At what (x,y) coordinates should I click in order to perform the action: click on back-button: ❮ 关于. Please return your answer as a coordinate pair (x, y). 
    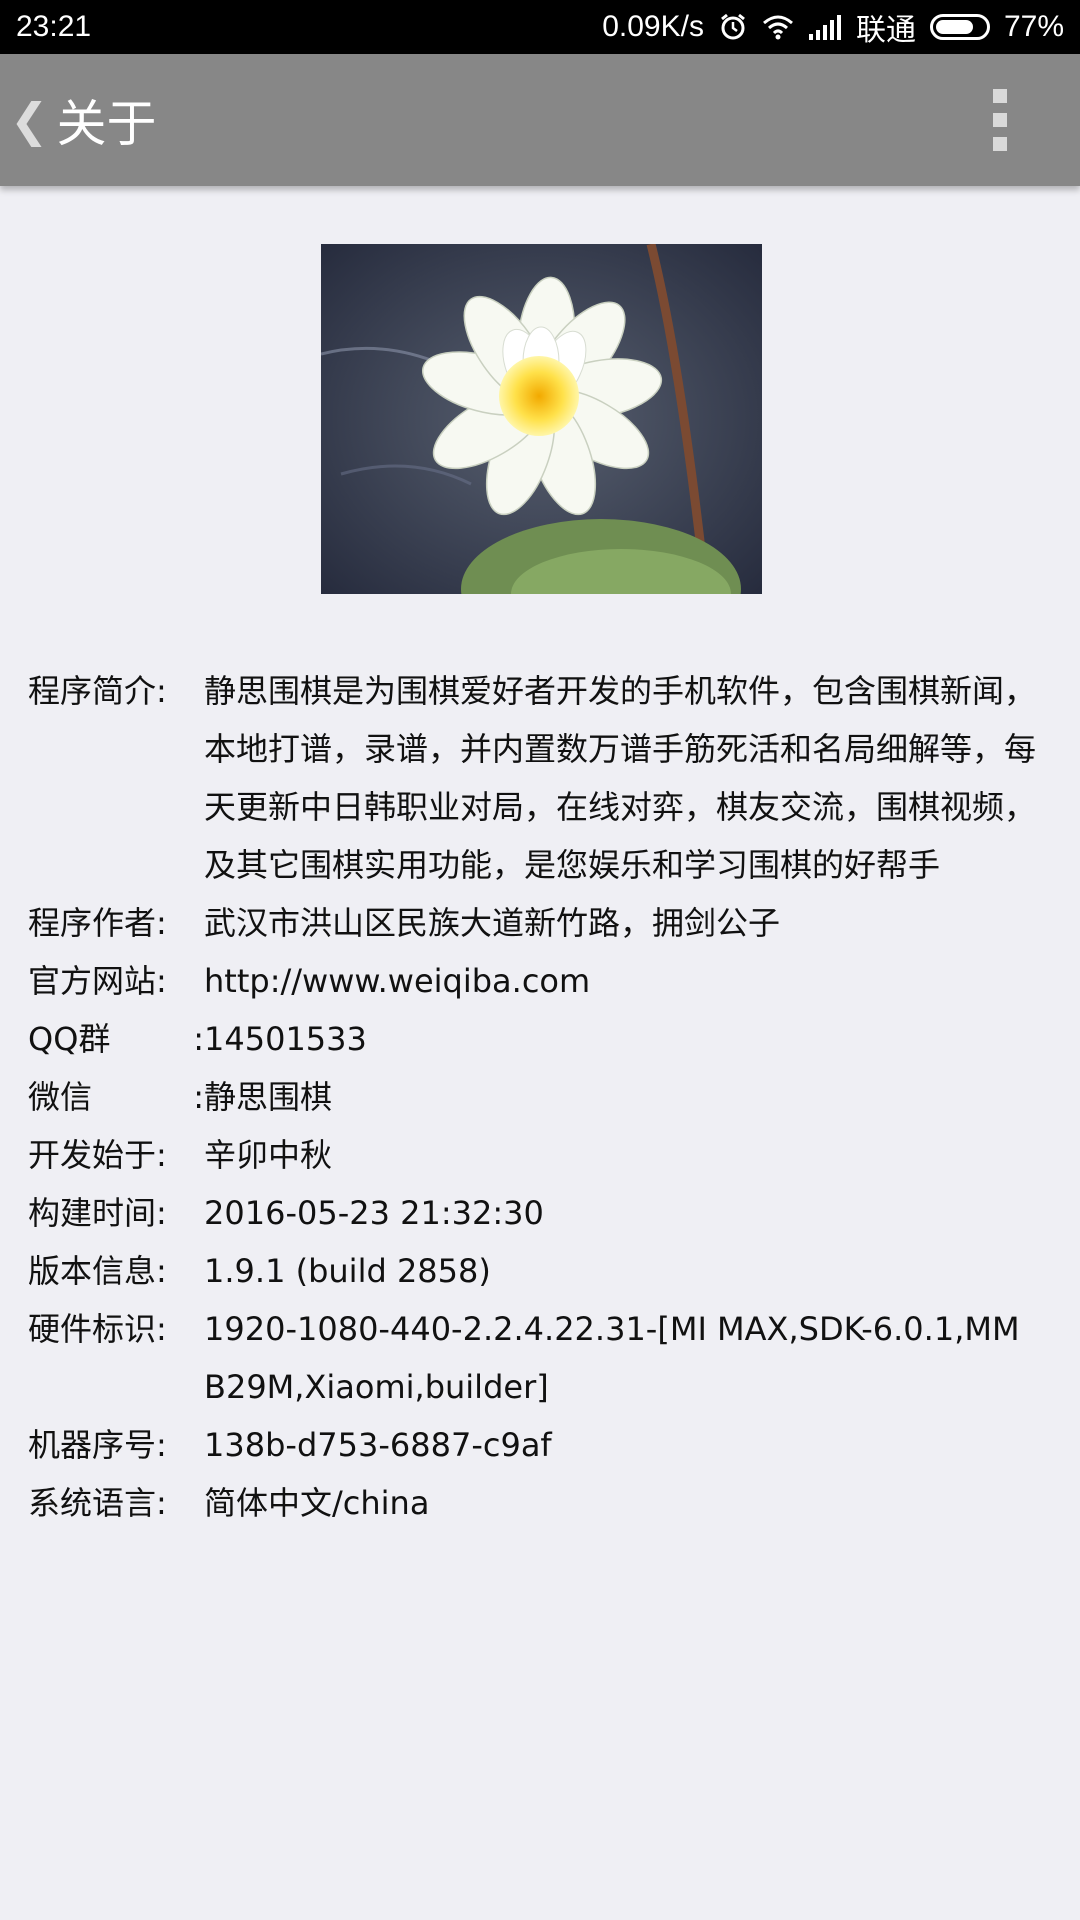
    Looking at the image, I should click on (78, 120).